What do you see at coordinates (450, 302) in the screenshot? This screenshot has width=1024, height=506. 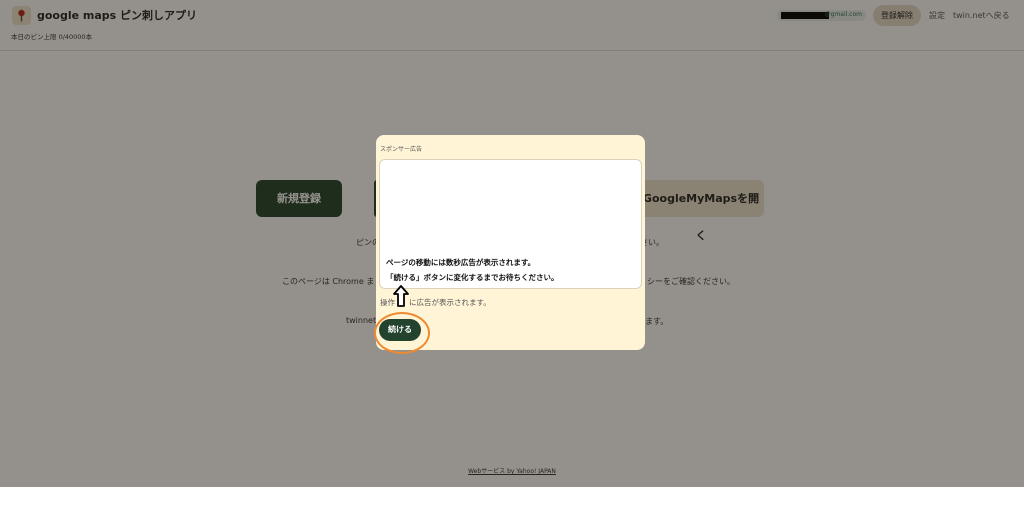 I see `ad-note-end: に広告が表示されます。` at bounding box center [450, 302].